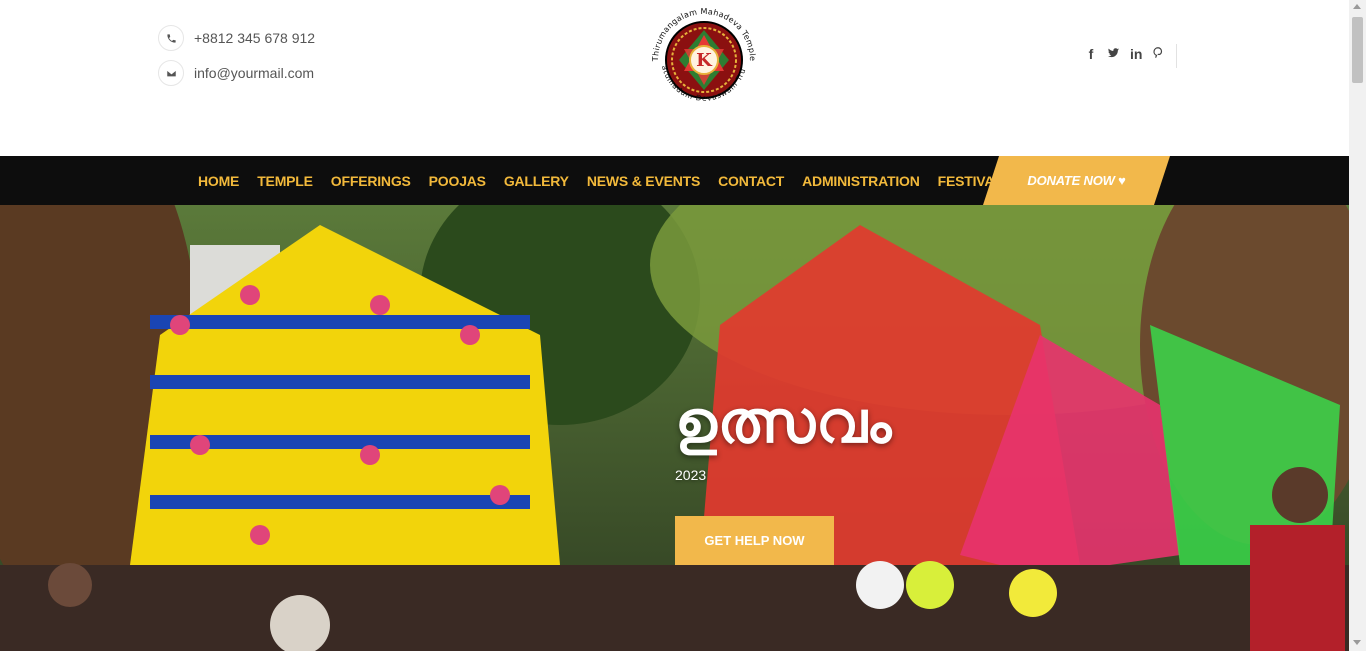 The width and height of the screenshot is (1366, 651). I want to click on nav-news-events: NEWS & EVENTS, so click(644, 181).